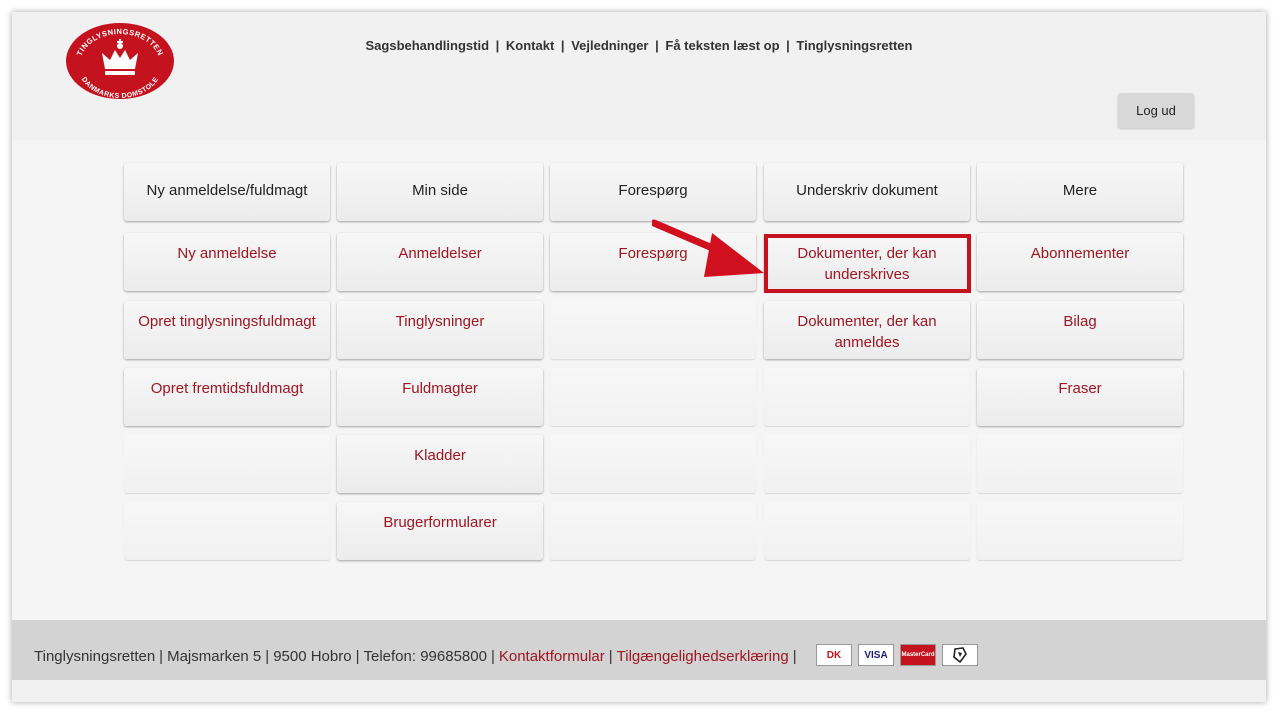 The height and width of the screenshot is (717, 1280). I want to click on menu-item-ny-anmeldelse: Ny anmeldelse, so click(227, 262).